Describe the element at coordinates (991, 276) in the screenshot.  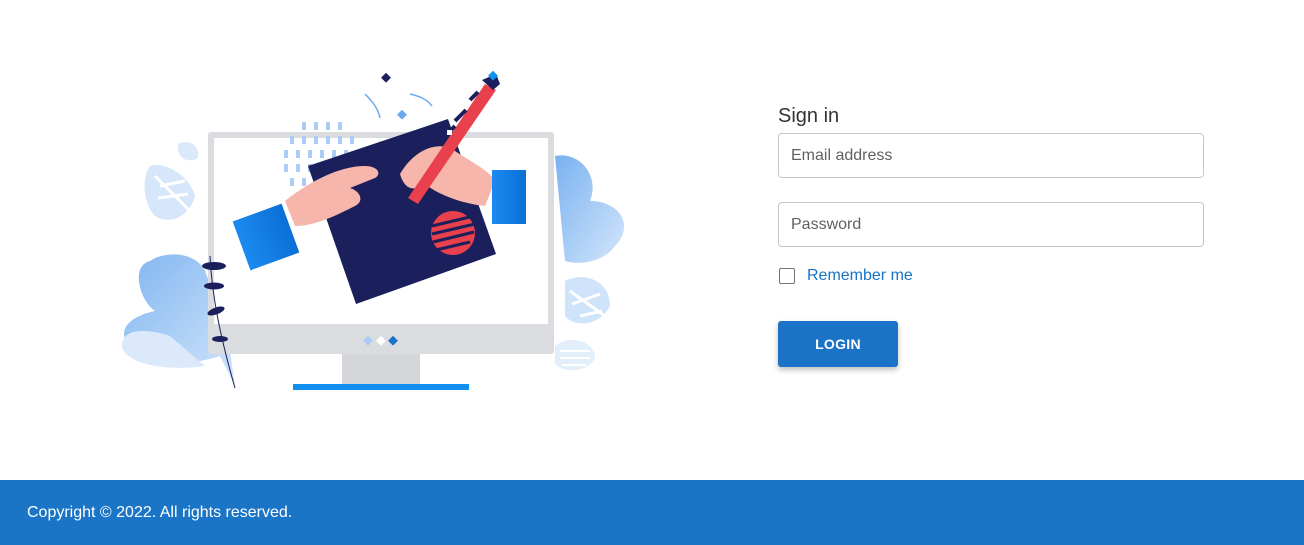
I see `remember-me-row: Remember me` at that location.